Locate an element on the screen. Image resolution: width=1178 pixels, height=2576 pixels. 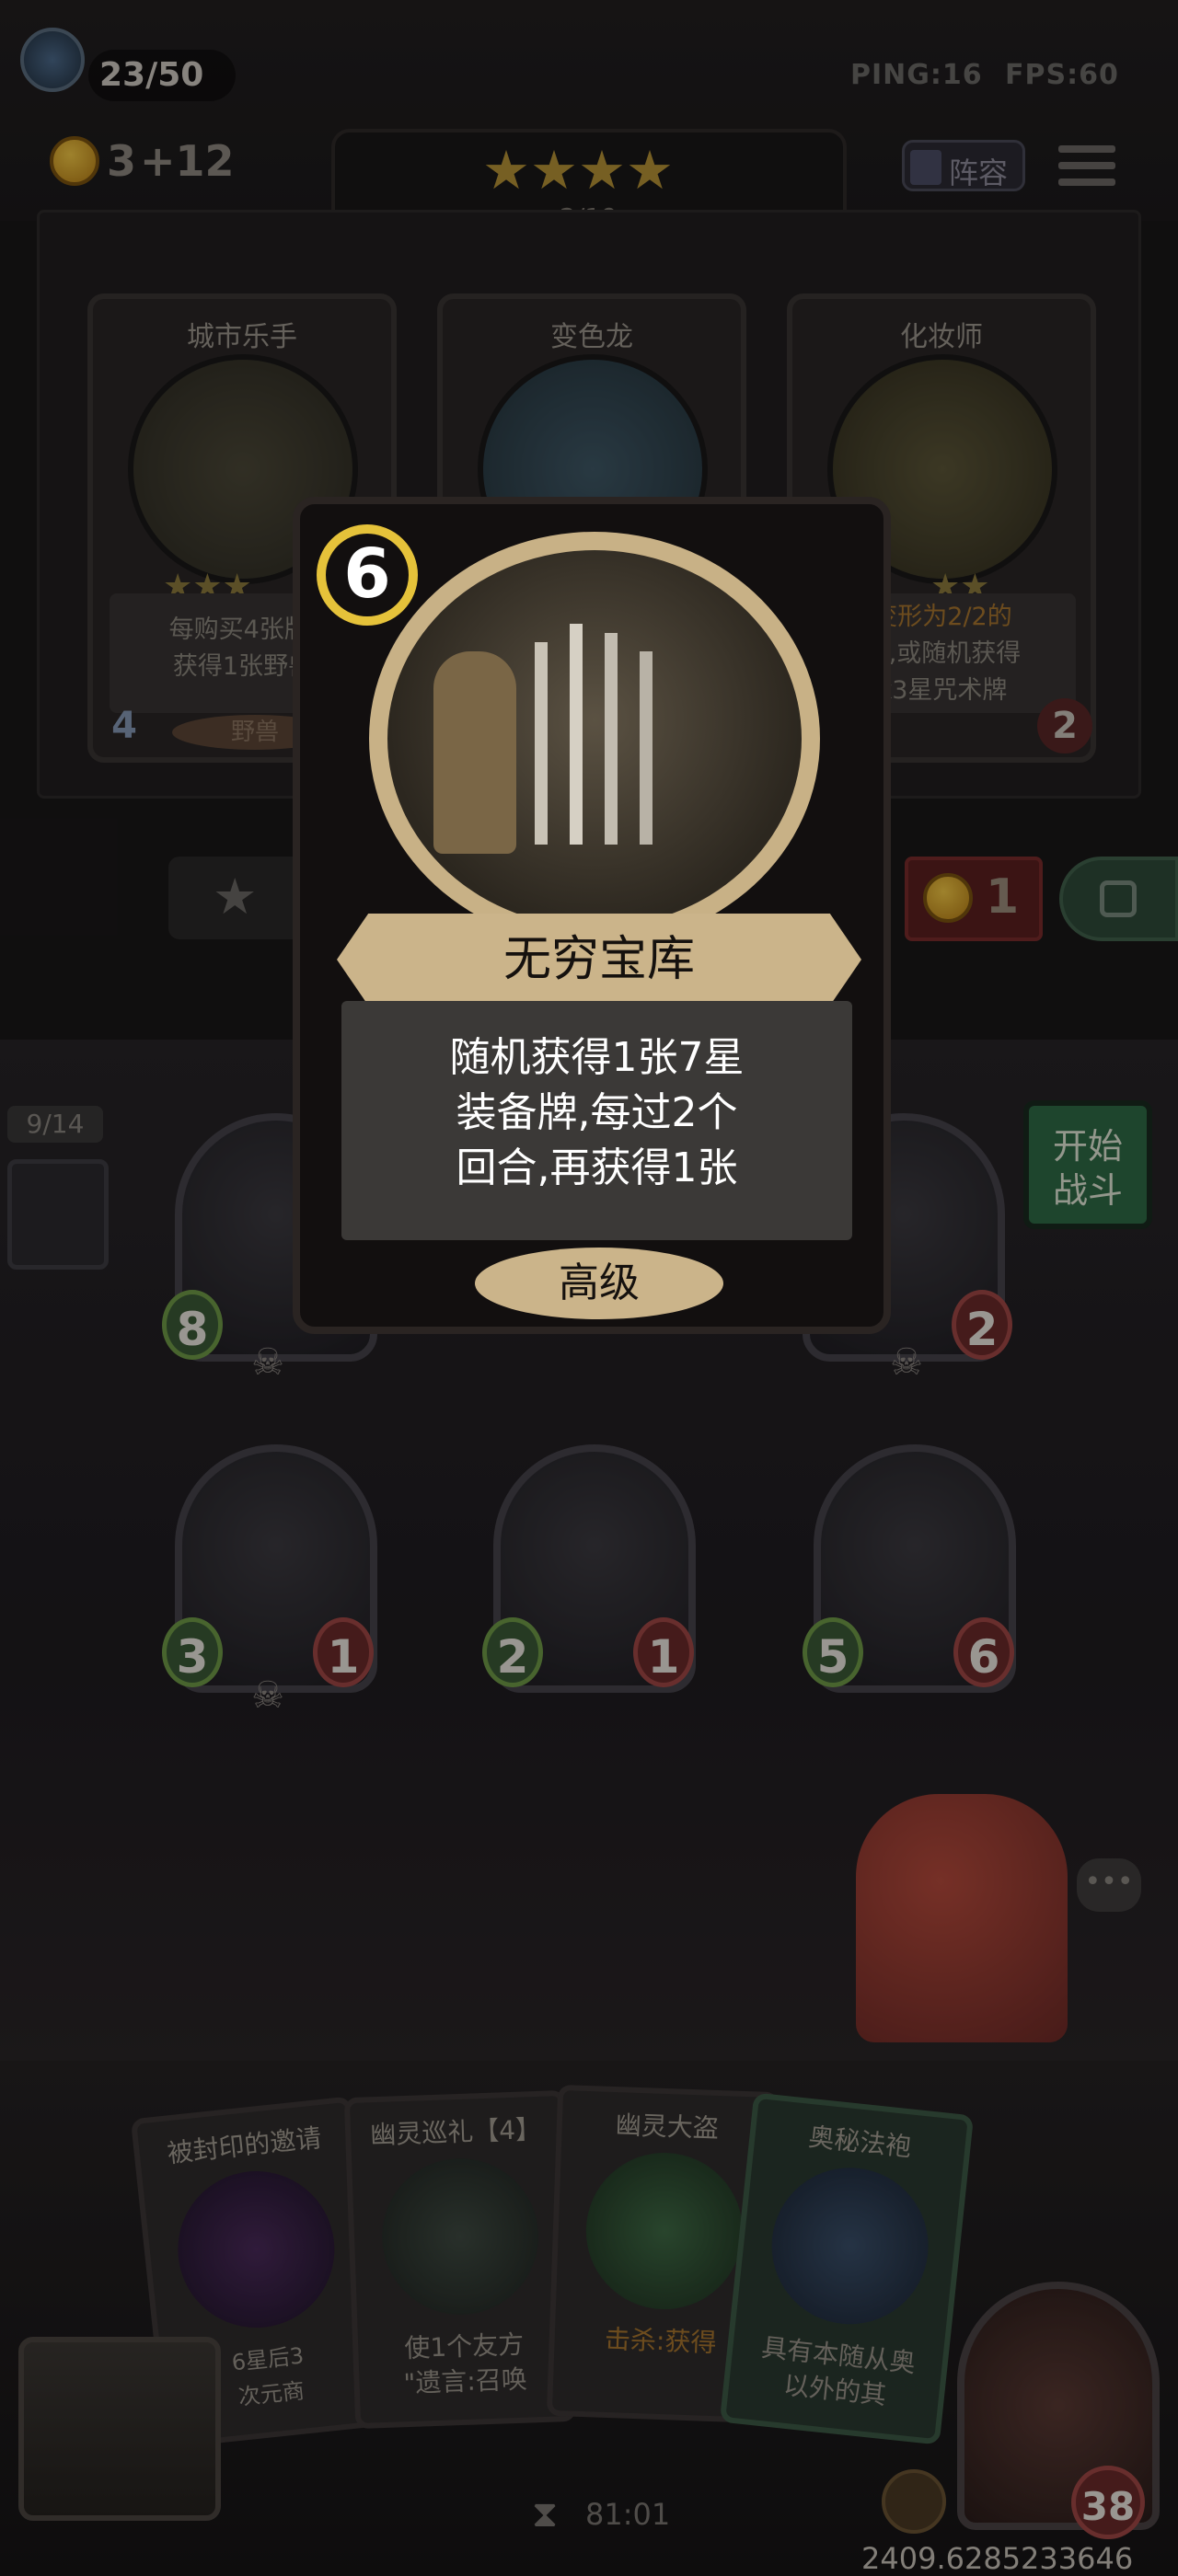
card-description: 随机获得1张7星 装备牌,每过2个 回合,再获得1张 is located at coordinates (596, 1120).